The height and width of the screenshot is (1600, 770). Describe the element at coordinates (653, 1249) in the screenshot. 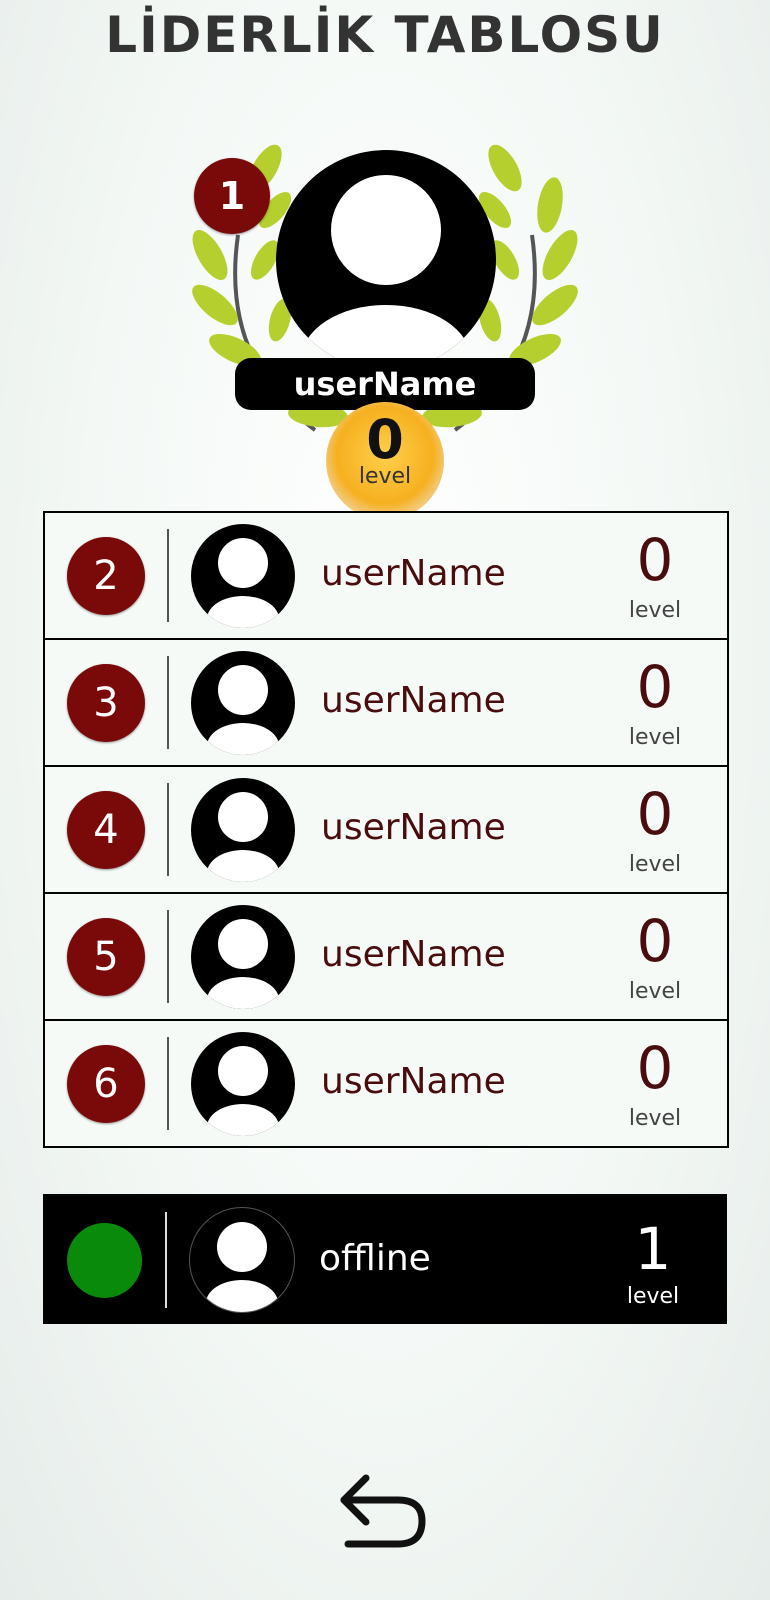

I see `current-user-level: 1` at that location.